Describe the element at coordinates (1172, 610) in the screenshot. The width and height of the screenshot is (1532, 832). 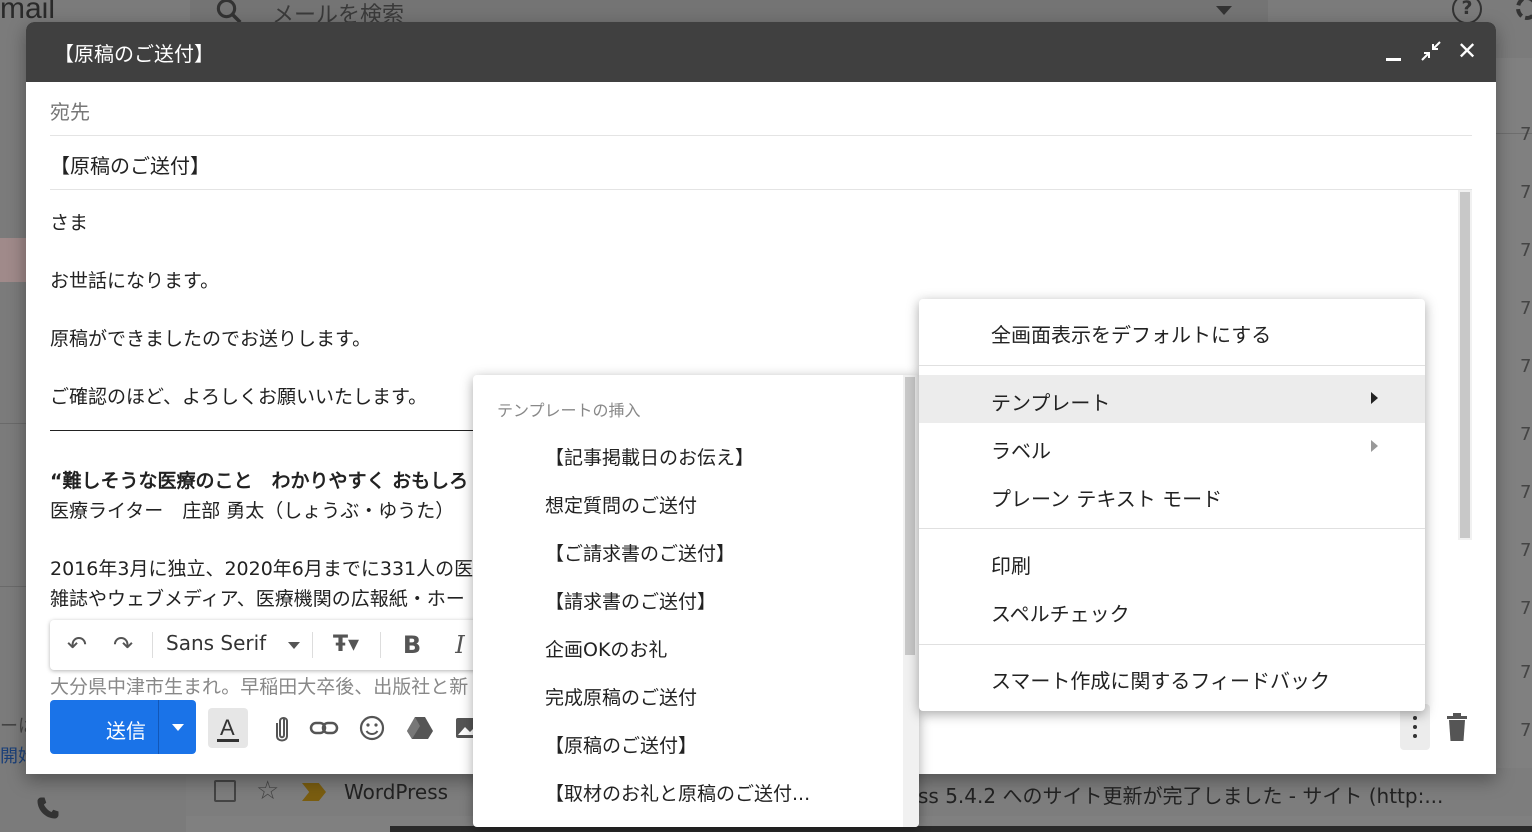
I see `menu-item-spellcheck: スペルチェック` at that location.